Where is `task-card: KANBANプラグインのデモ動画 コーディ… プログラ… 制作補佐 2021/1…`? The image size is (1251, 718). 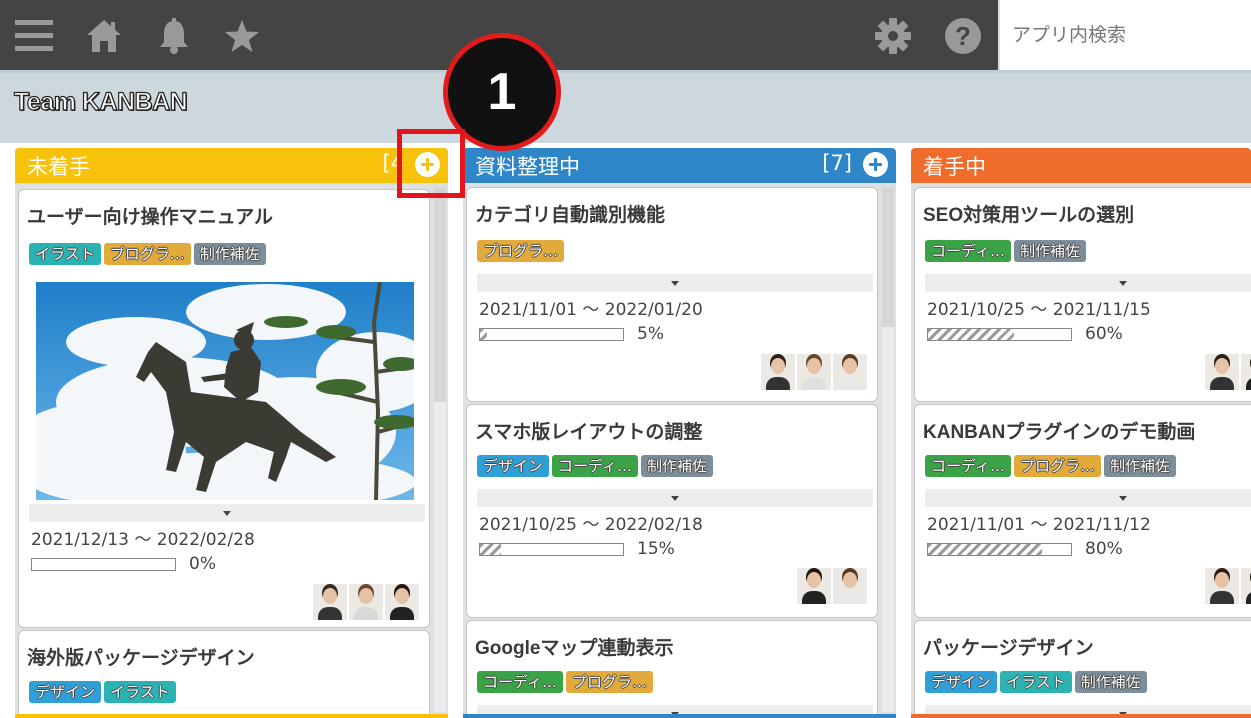
task-card: KANBANプラグインのデモ動画 コーディ… プログラ… 制作補佐 2021/1… is located at coordinates (1083, 511).